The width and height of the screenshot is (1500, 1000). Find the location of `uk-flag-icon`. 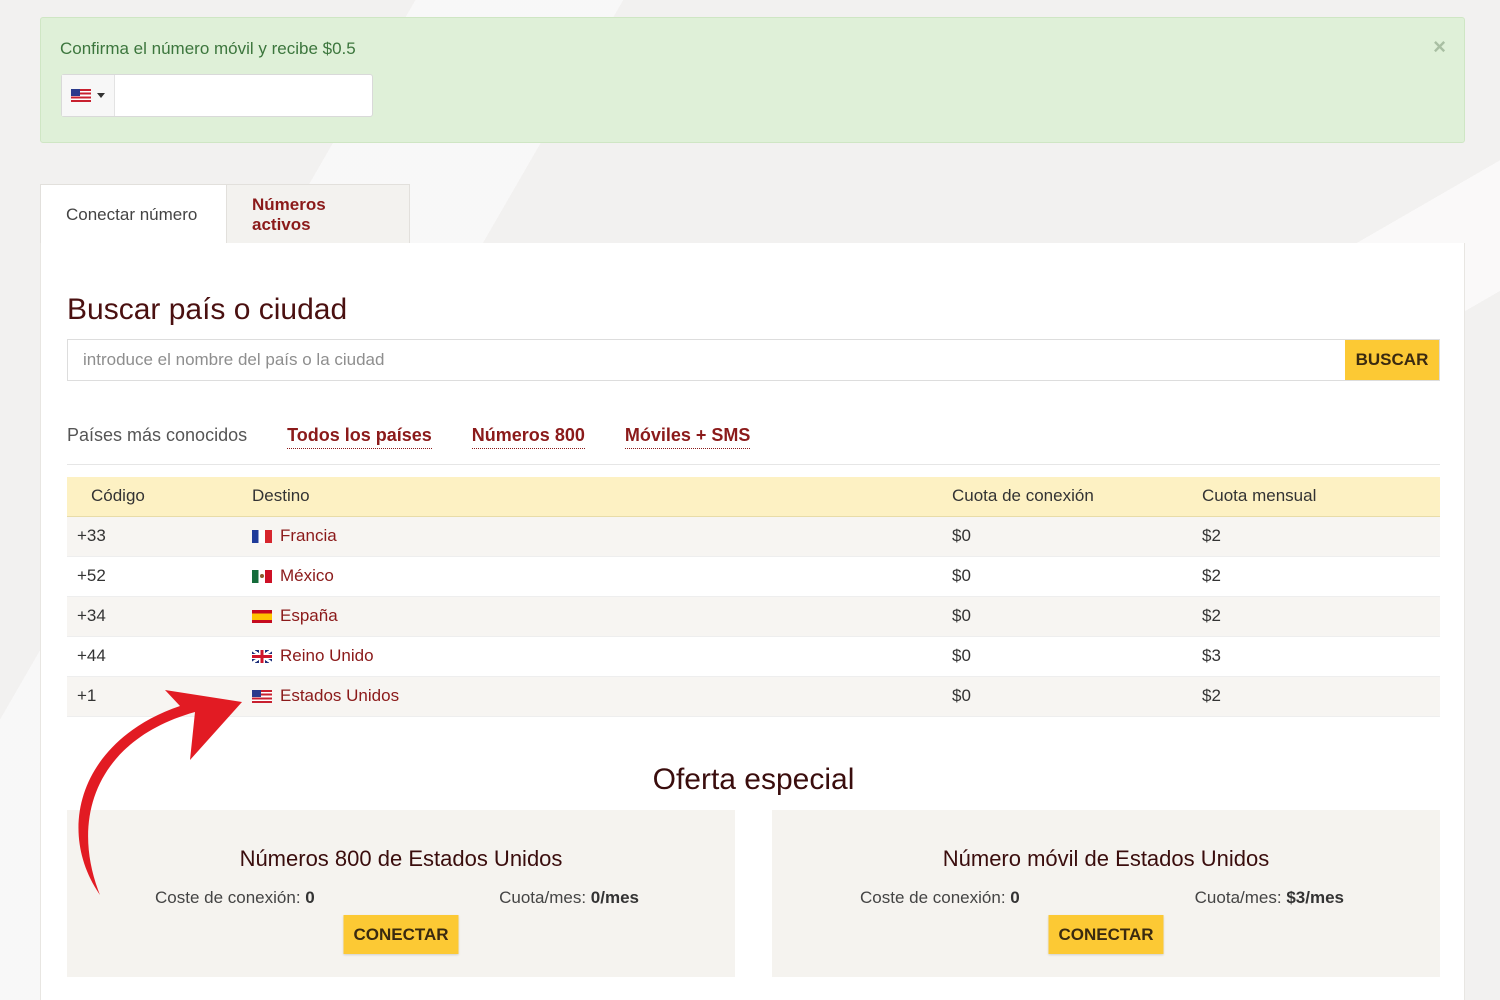

uk-flag-icon is located at coordinates (262, 656).